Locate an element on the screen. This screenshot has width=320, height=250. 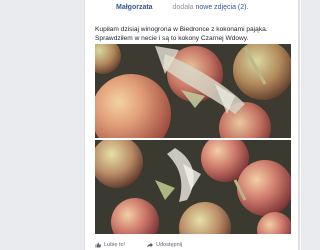
share-label: Udostępnij is located at coordinates (169, 244).